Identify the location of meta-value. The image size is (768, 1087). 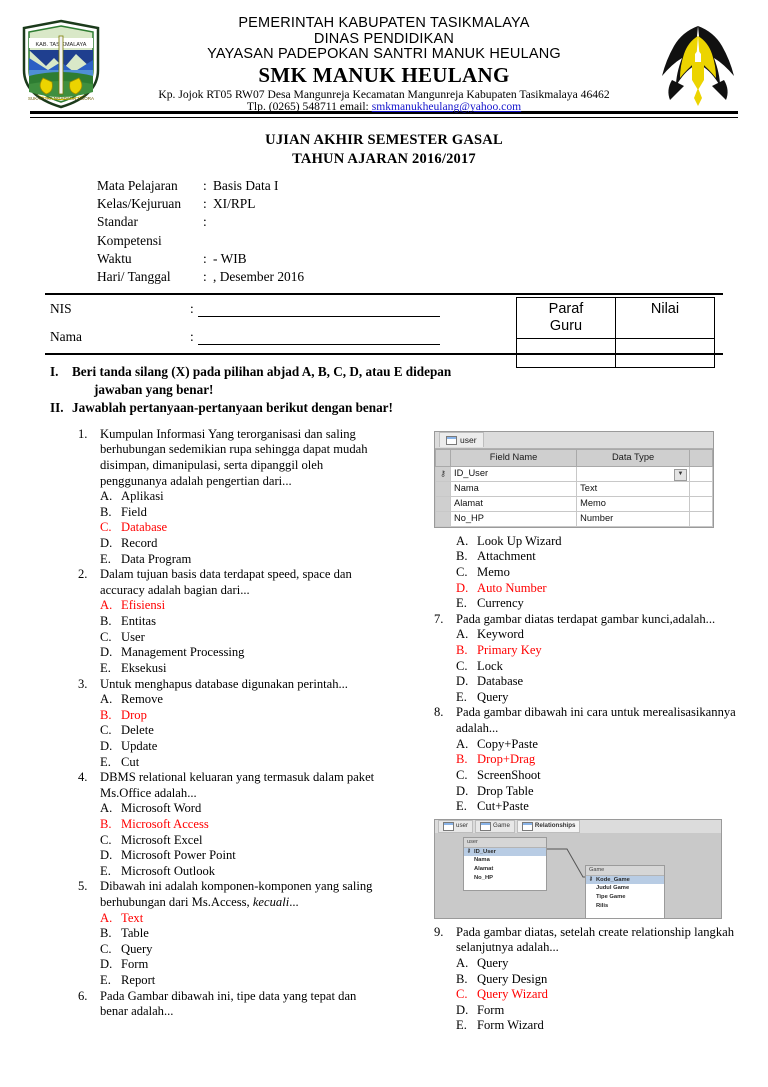
(490, 231).